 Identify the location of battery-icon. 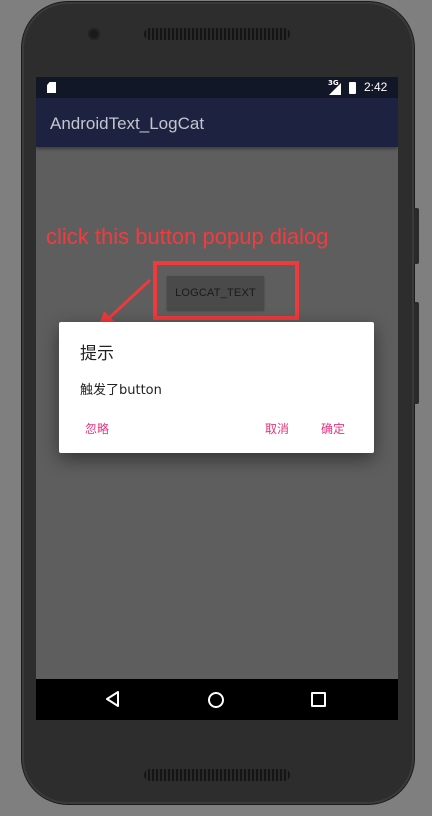
(352, 88).